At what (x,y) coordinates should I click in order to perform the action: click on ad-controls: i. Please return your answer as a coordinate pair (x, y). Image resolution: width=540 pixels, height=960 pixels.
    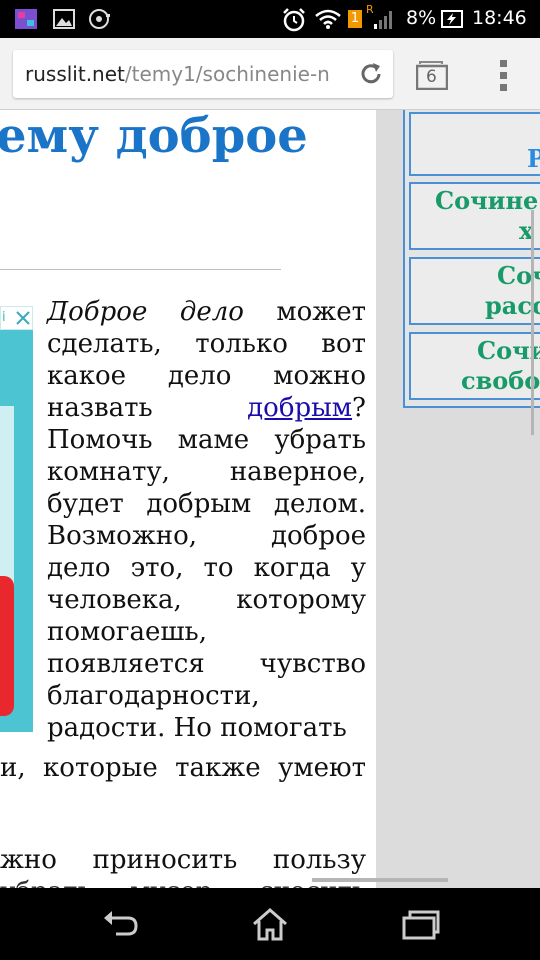
    Looking at the image, I should click on (16, 318).